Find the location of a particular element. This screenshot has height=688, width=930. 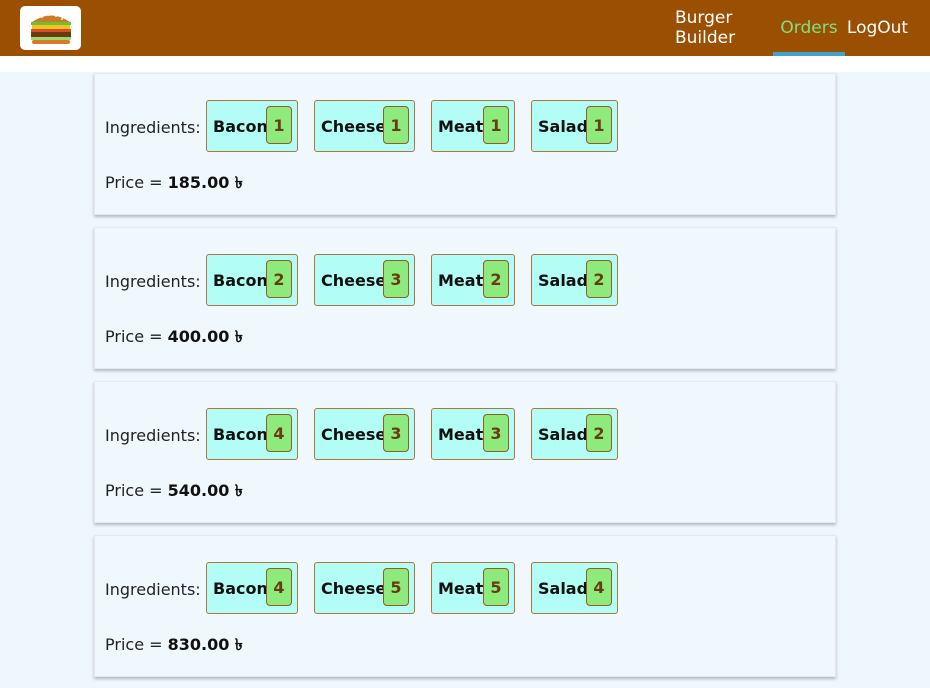

top-navbar: Burger Builder Orders LogOut is located at coordinates (465, 28).